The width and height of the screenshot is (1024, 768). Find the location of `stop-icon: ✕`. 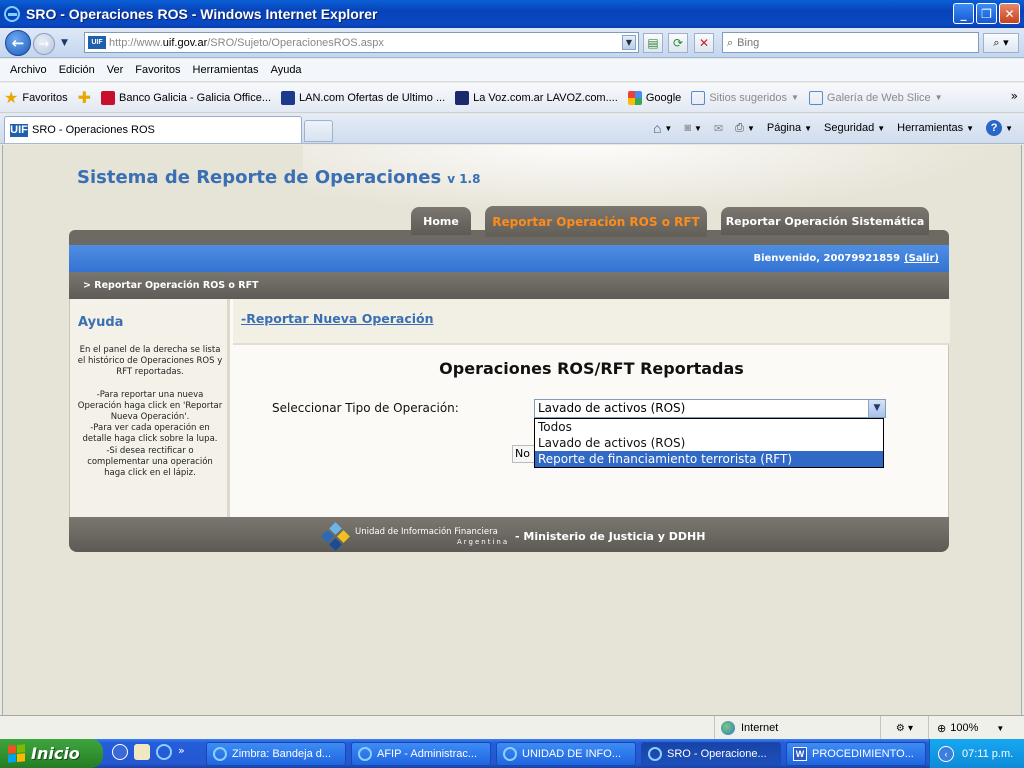

stop-icon: ✕ is located at coordinates (704, 43).